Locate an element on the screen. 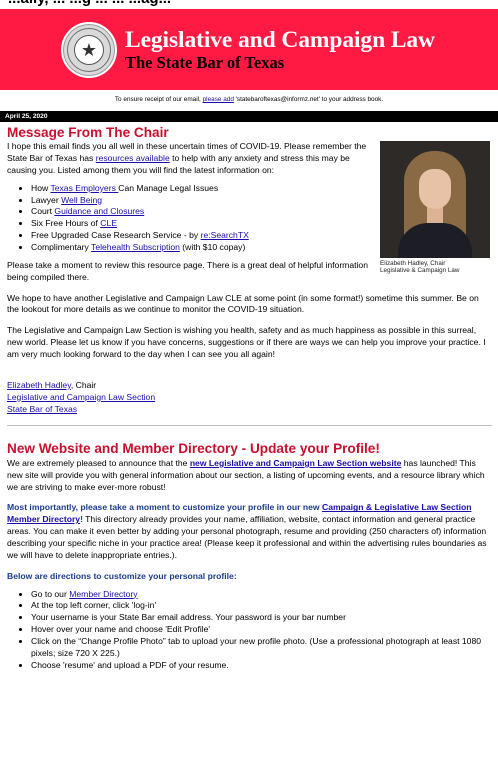 The width and height of the screenshot is (498, 784). well-being-link: Well Being is located at coordinates (81, 200).